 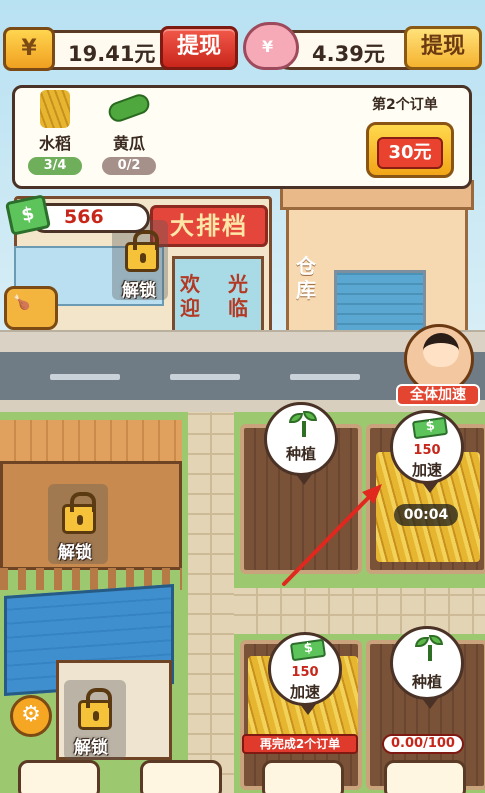 I want to click on plant-bubble-4: 种植, so click(x=427, y=667).